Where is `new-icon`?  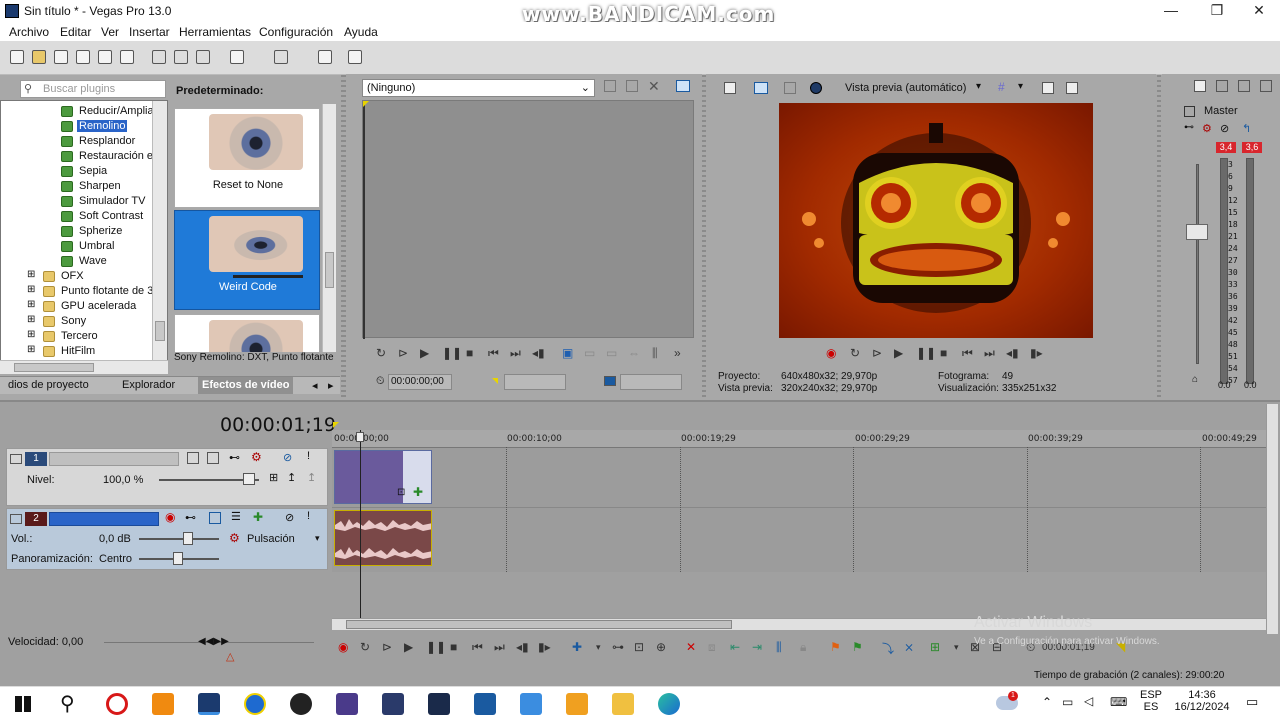 new-icon is located at coordinates (17, 57).